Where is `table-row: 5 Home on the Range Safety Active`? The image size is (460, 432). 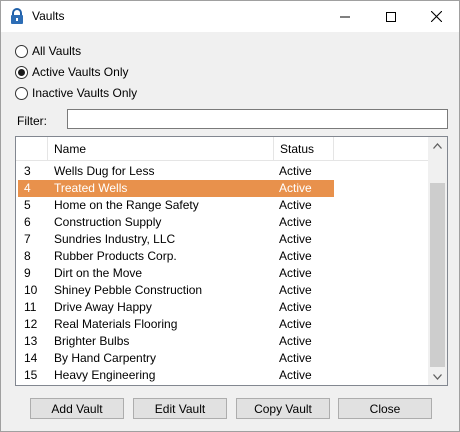 table-row: 5 Home on the Range Safety Active is located at coordinates (222, 205).